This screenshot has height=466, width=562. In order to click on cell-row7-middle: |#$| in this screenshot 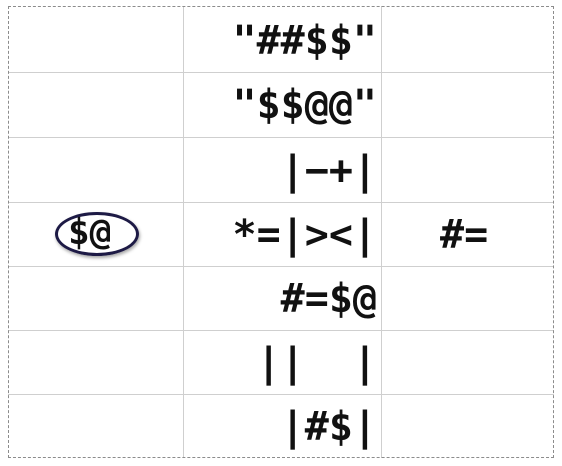, I will do `click(329, 427)`.